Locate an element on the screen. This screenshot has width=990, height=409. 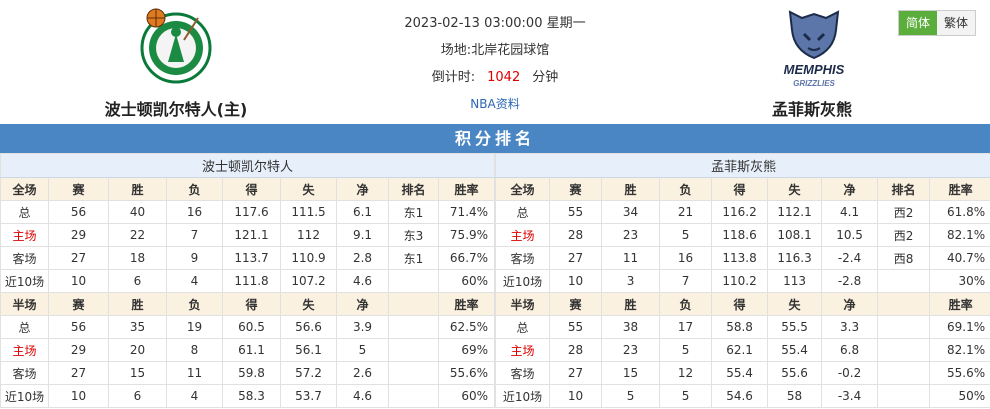
table-cell: 112.1 is located at coordinates (795, 212).